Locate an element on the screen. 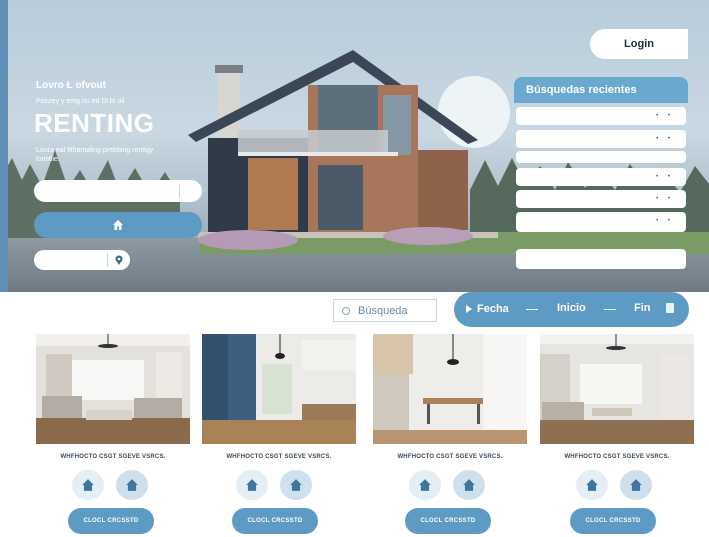  date-label: Fecha is located at coordinates (493, 309).